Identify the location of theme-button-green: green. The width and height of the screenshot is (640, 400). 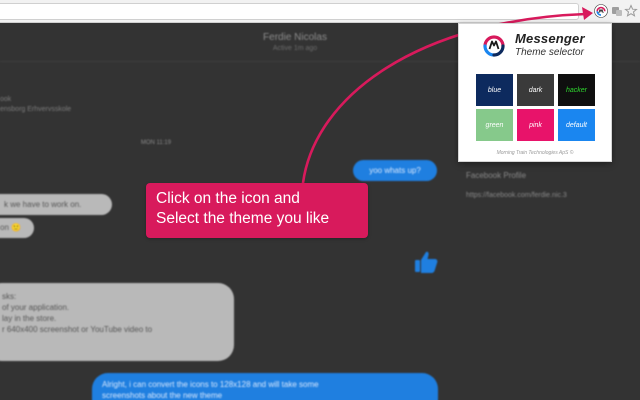
(494, 125).